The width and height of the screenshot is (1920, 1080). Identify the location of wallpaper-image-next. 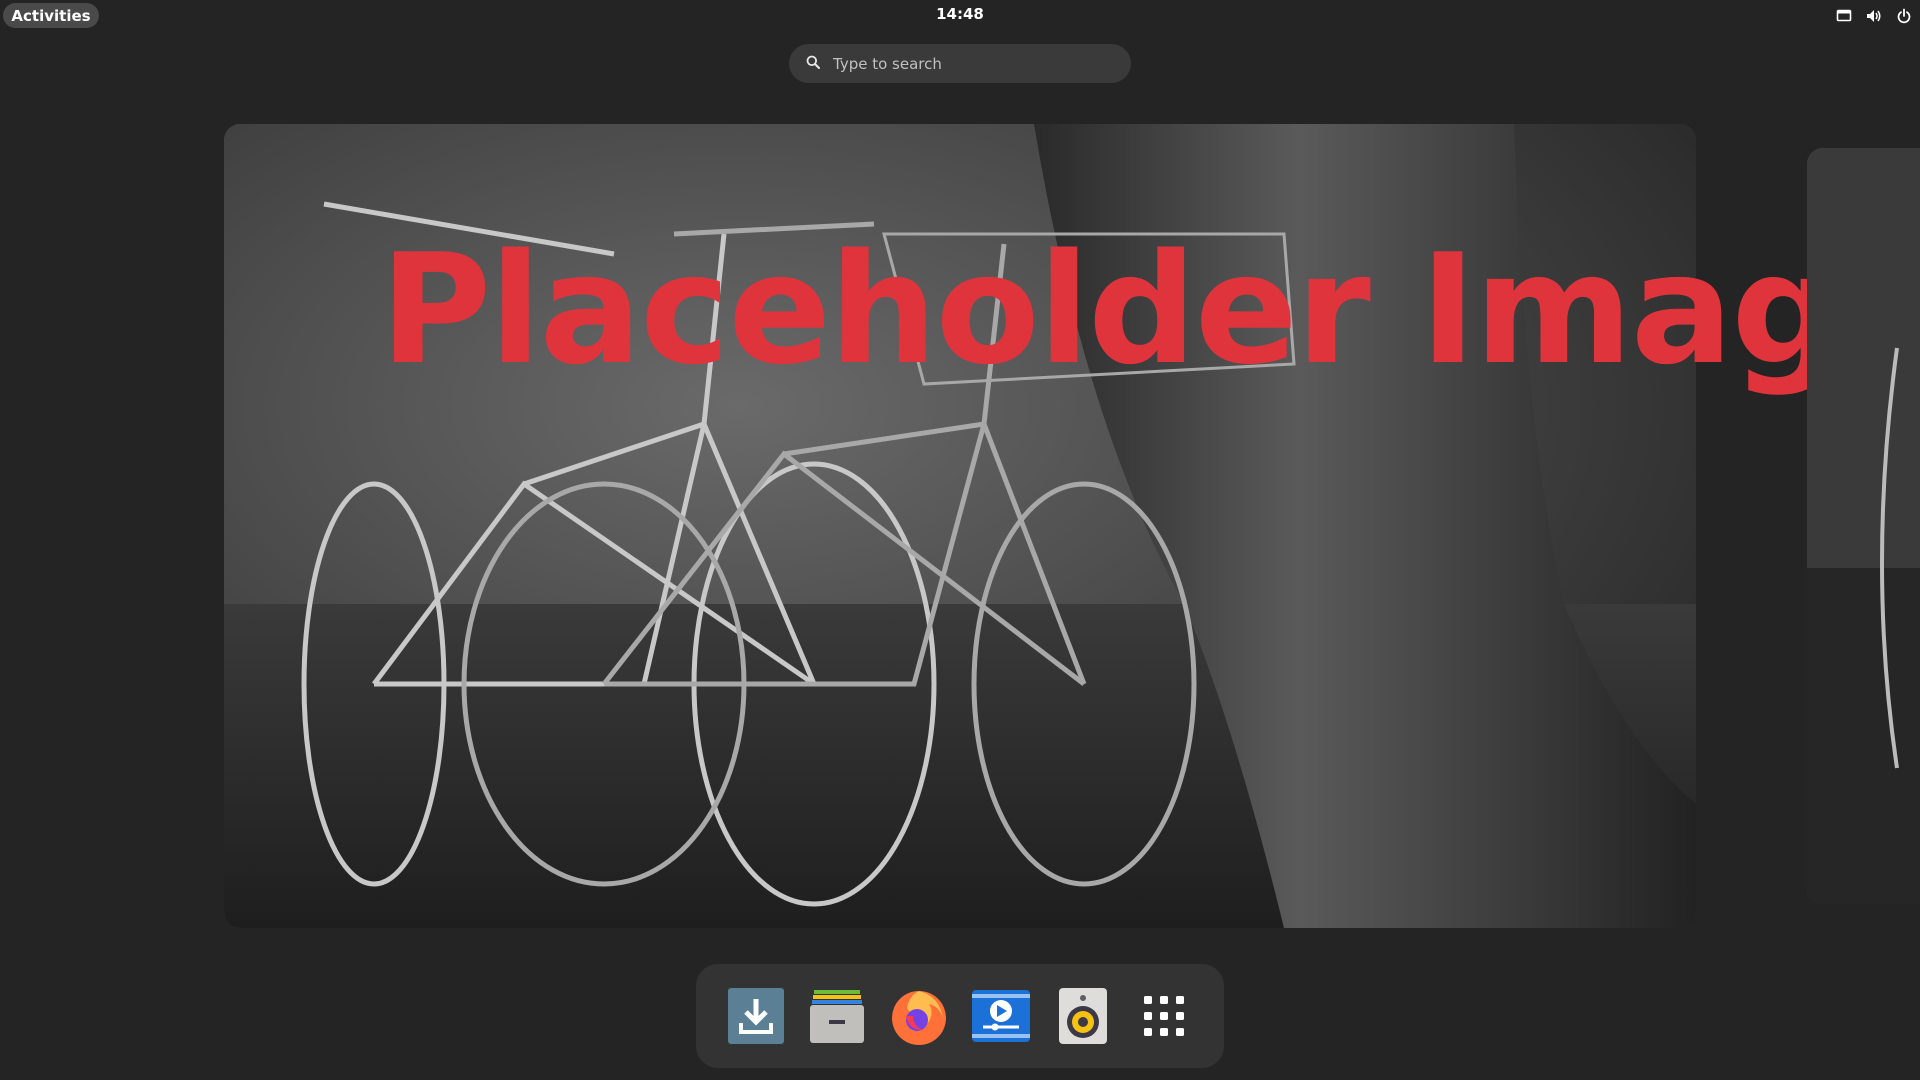
(1863, 526).